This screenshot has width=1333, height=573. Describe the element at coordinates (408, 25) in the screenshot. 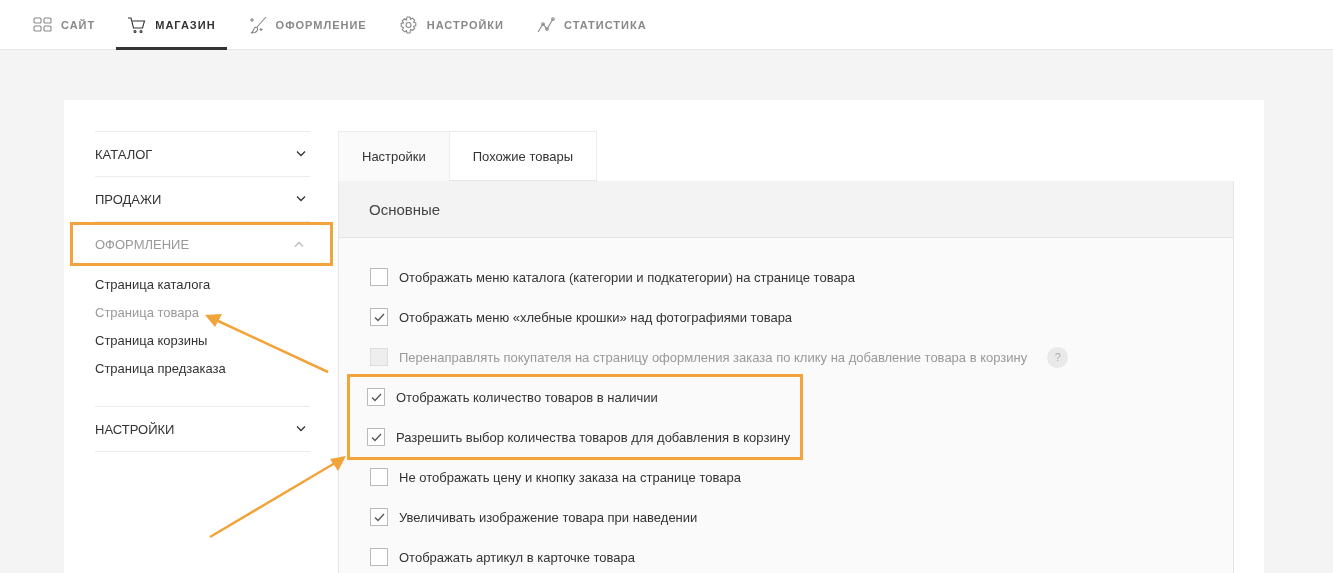

I see `gear-icon` at that location.